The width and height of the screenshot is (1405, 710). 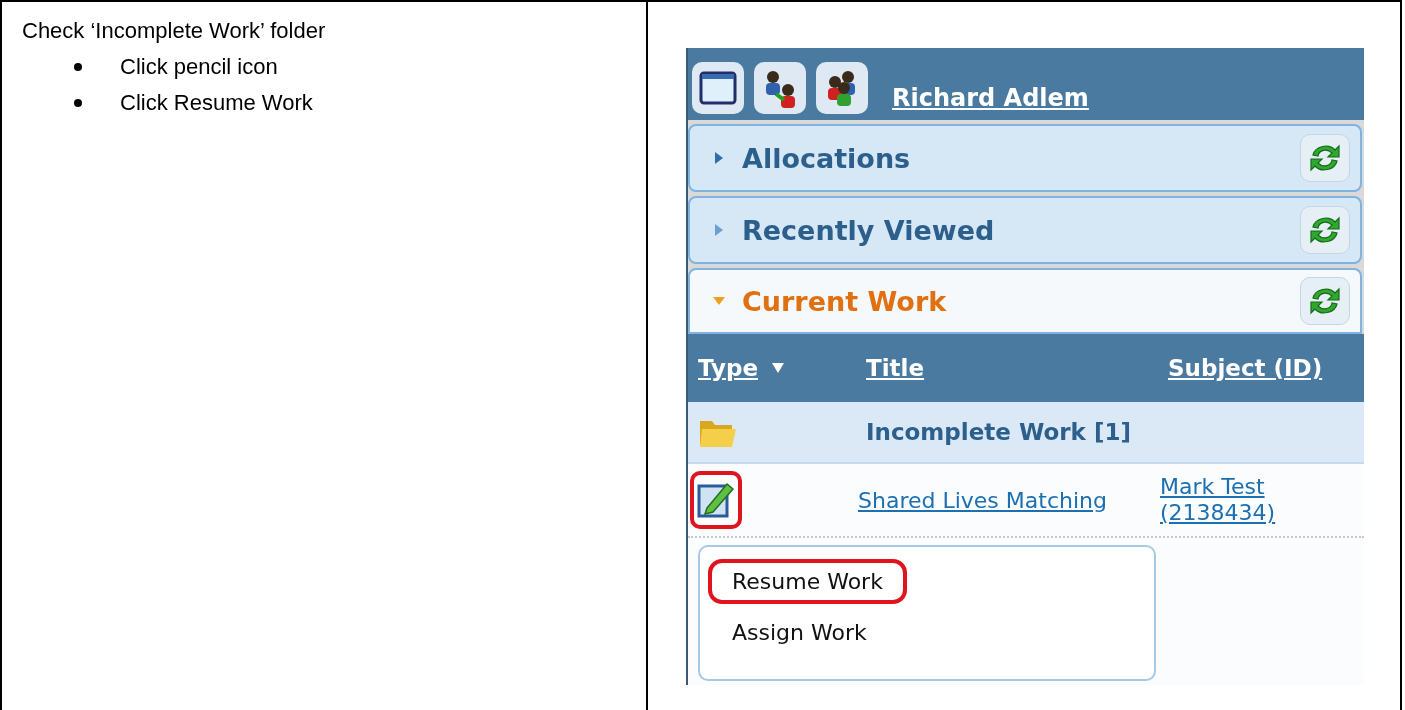 What do you see at coordinates (845, 301) in the screenshot?
I see `section-title: Current Work` at bounding box center [845, 301].